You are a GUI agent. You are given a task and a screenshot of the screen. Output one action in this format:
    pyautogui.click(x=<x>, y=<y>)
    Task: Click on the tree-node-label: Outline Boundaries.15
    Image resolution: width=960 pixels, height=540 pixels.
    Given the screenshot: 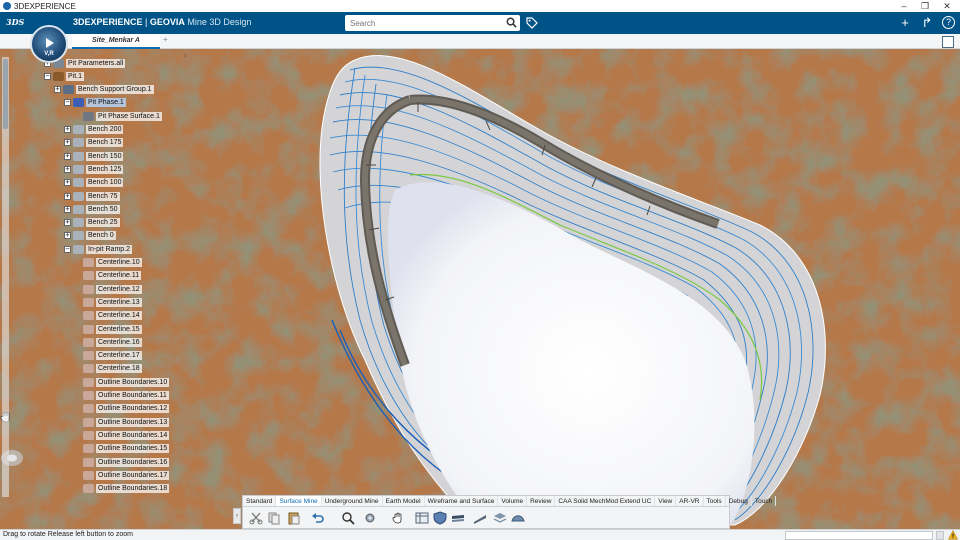 What is the action you would take?
    pyautogui.click(x=133, y=449)
    